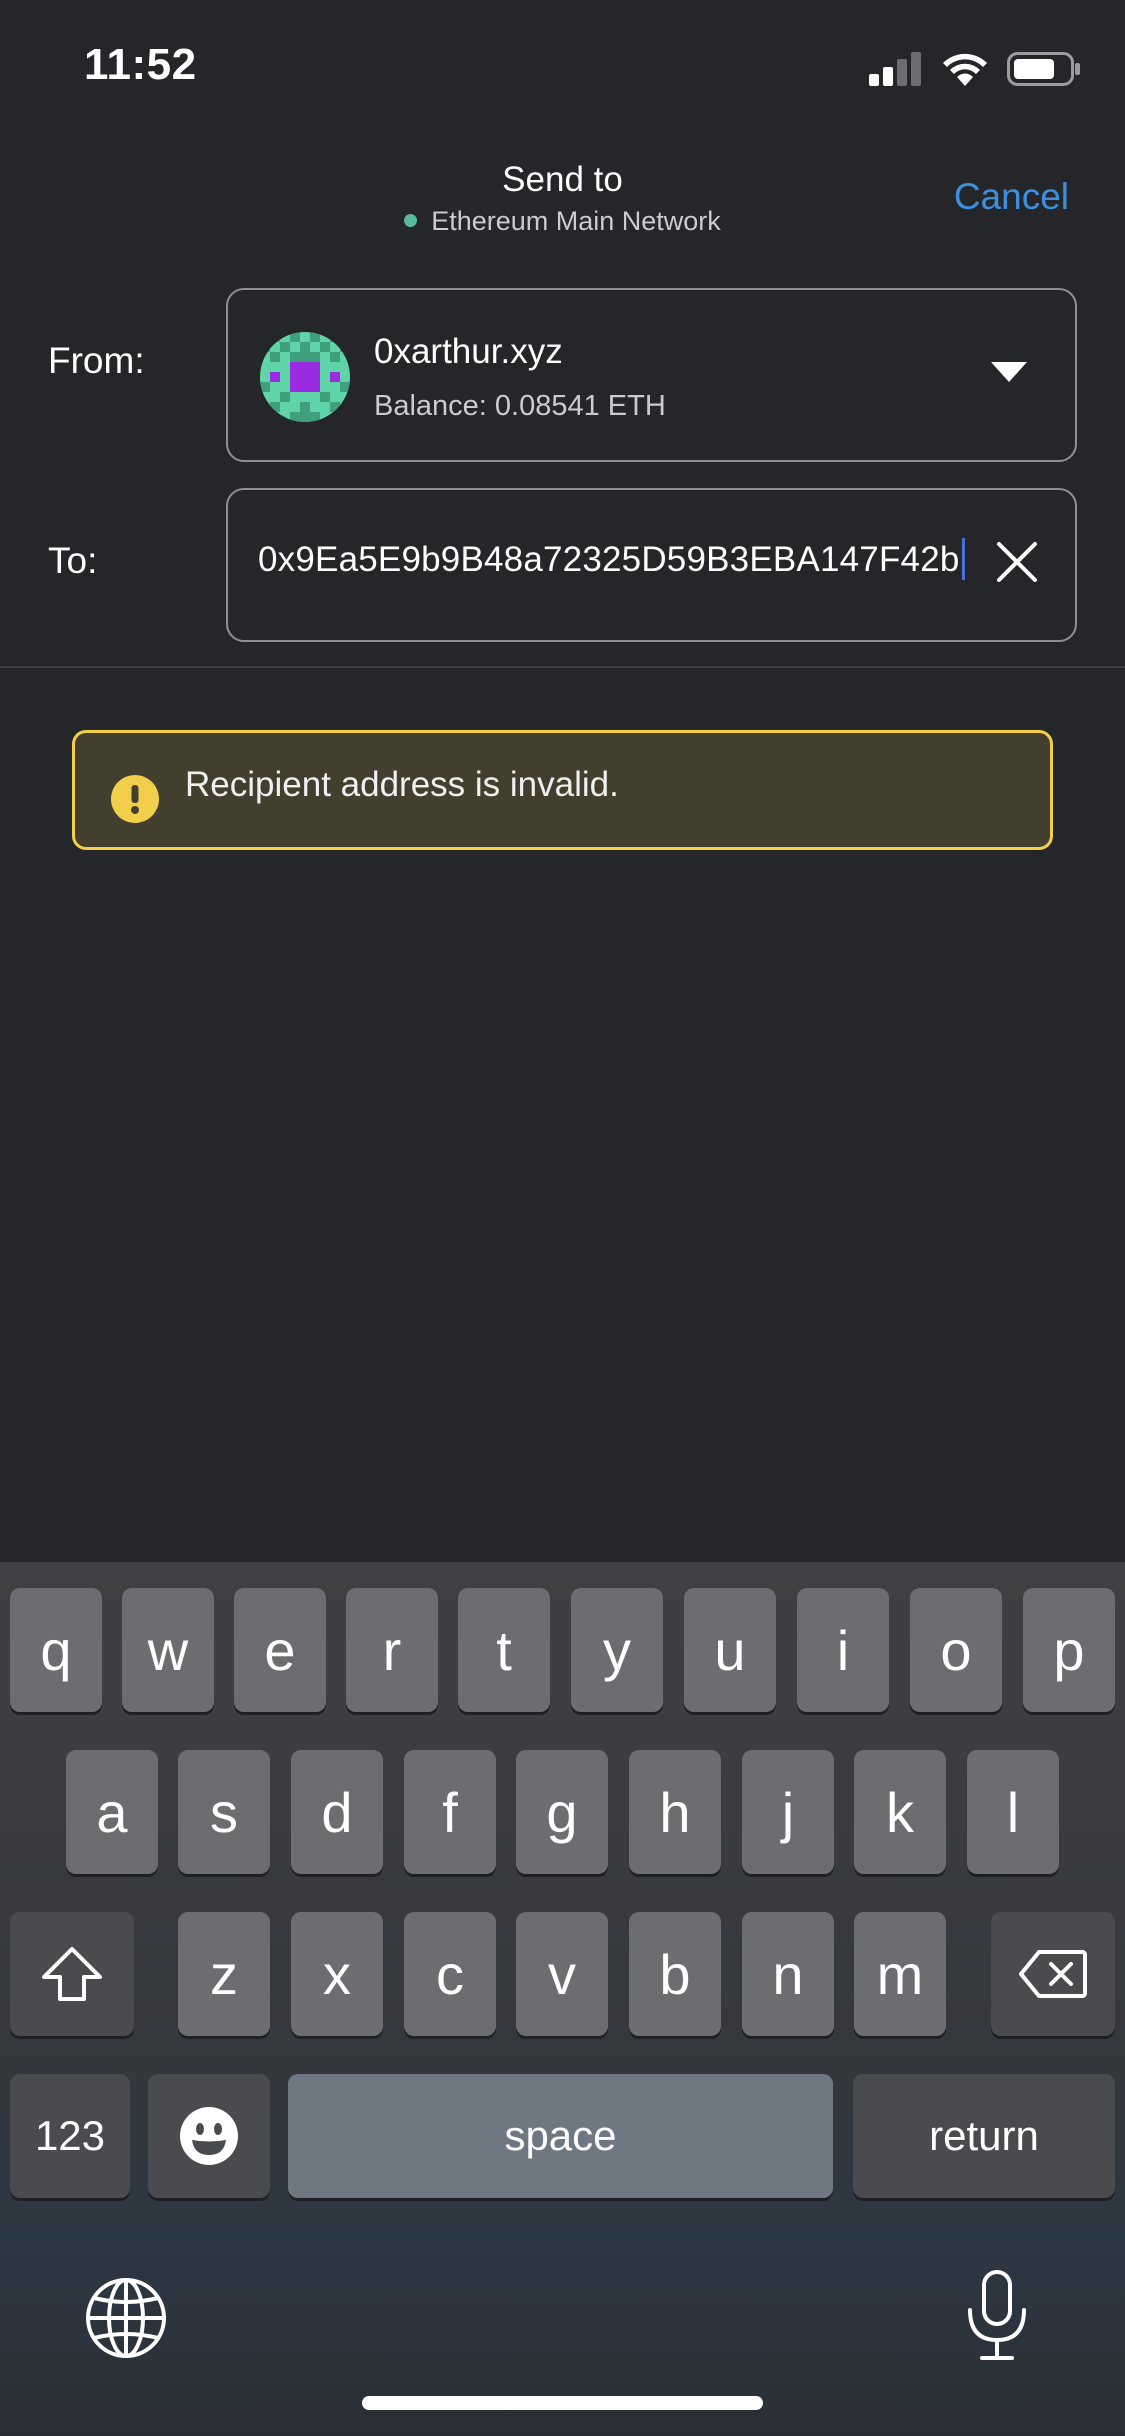 The height and width of the screenshot is (2436, 1125). Describe the element at coordinates (843, 1650) in the screenshot. I see `key-i: i` at that location.